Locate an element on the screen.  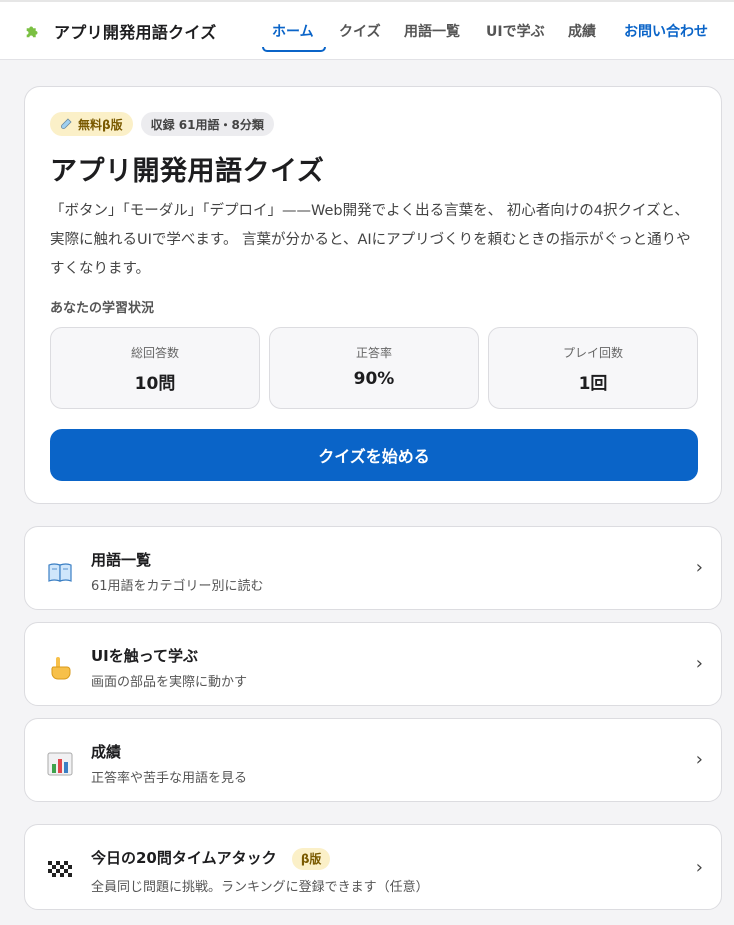
term-count-badge: 収録 61用語・8分類 is located at coordinates (207, 124).